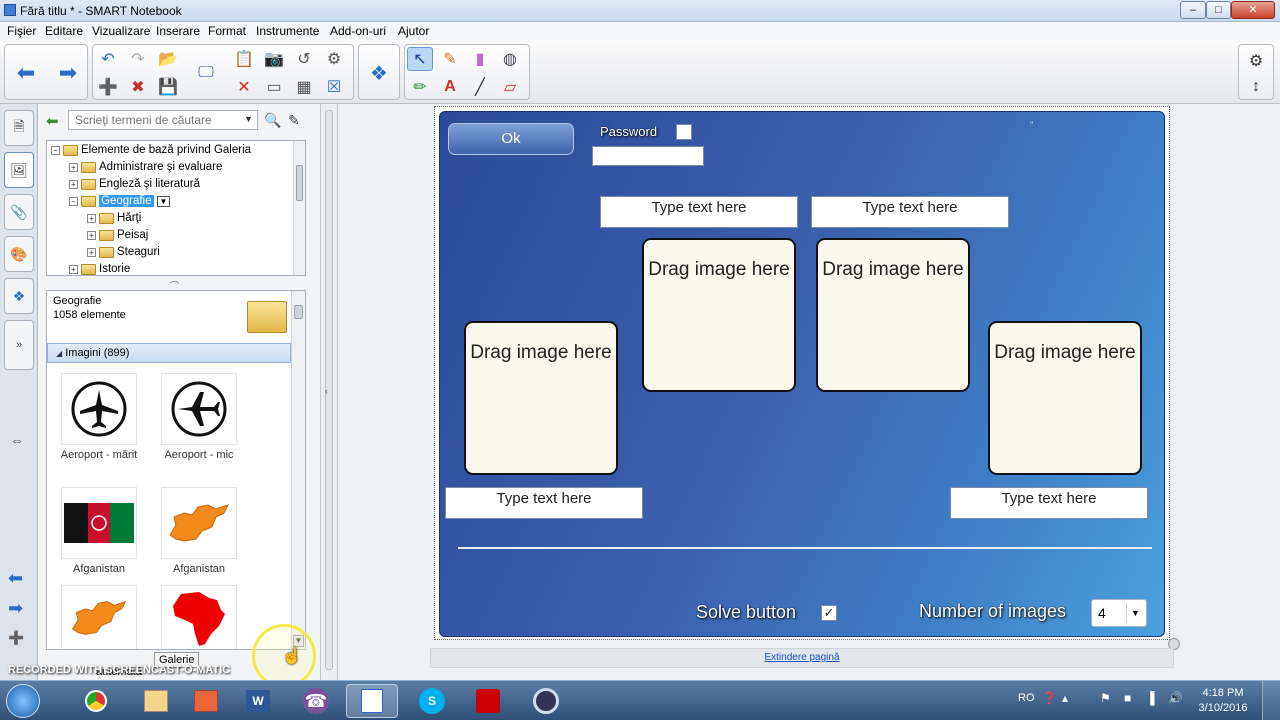 This screenshot has width=1280, height=720. What do you see at coordinates (134, 184) in the screenshot?
I see `tree-node: + Engleză şi literatură` at bounding box center [134, 184].